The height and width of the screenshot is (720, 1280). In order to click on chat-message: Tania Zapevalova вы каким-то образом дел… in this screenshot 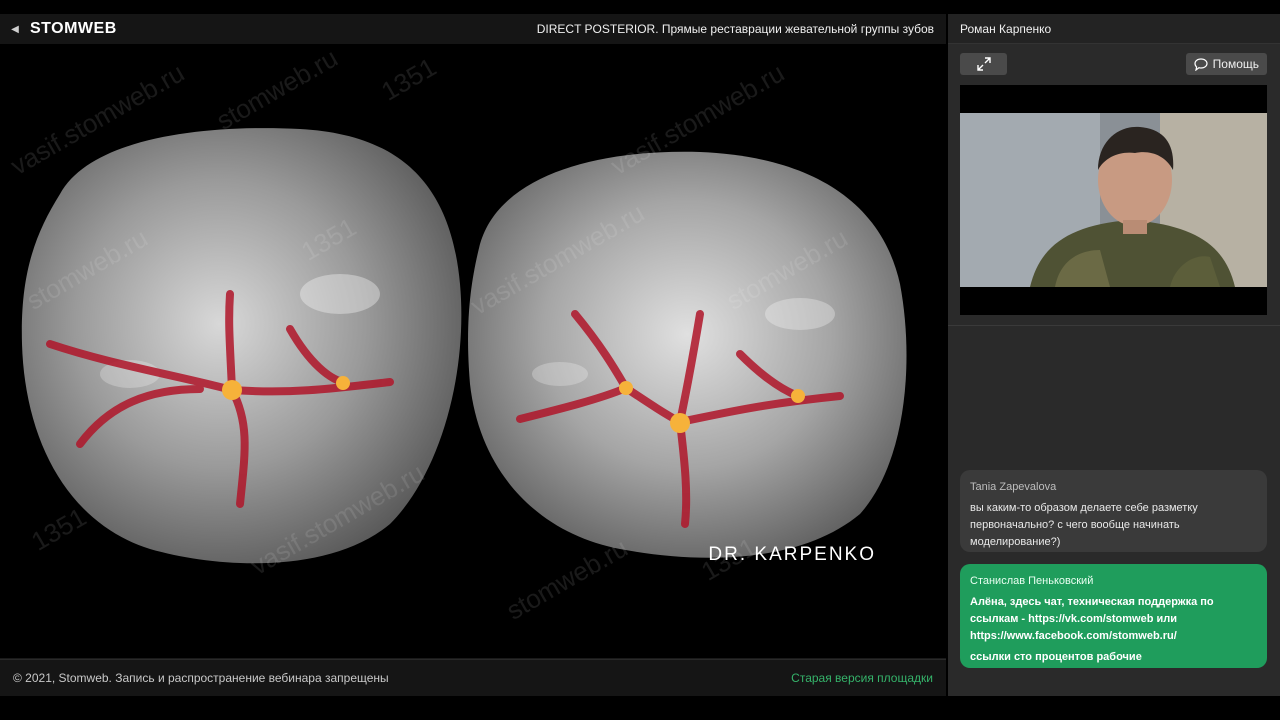, I will do `click(1113, 511)`.